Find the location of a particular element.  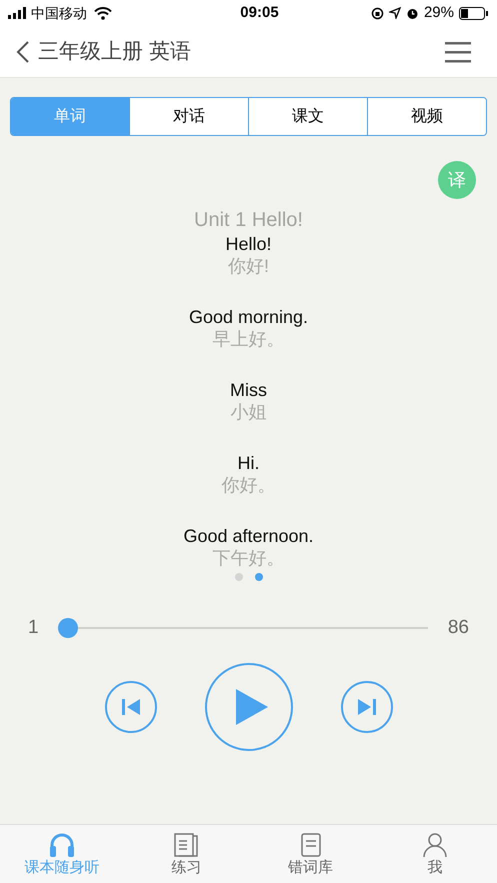

english-line: Hi. is located at coordinates (249, 463).